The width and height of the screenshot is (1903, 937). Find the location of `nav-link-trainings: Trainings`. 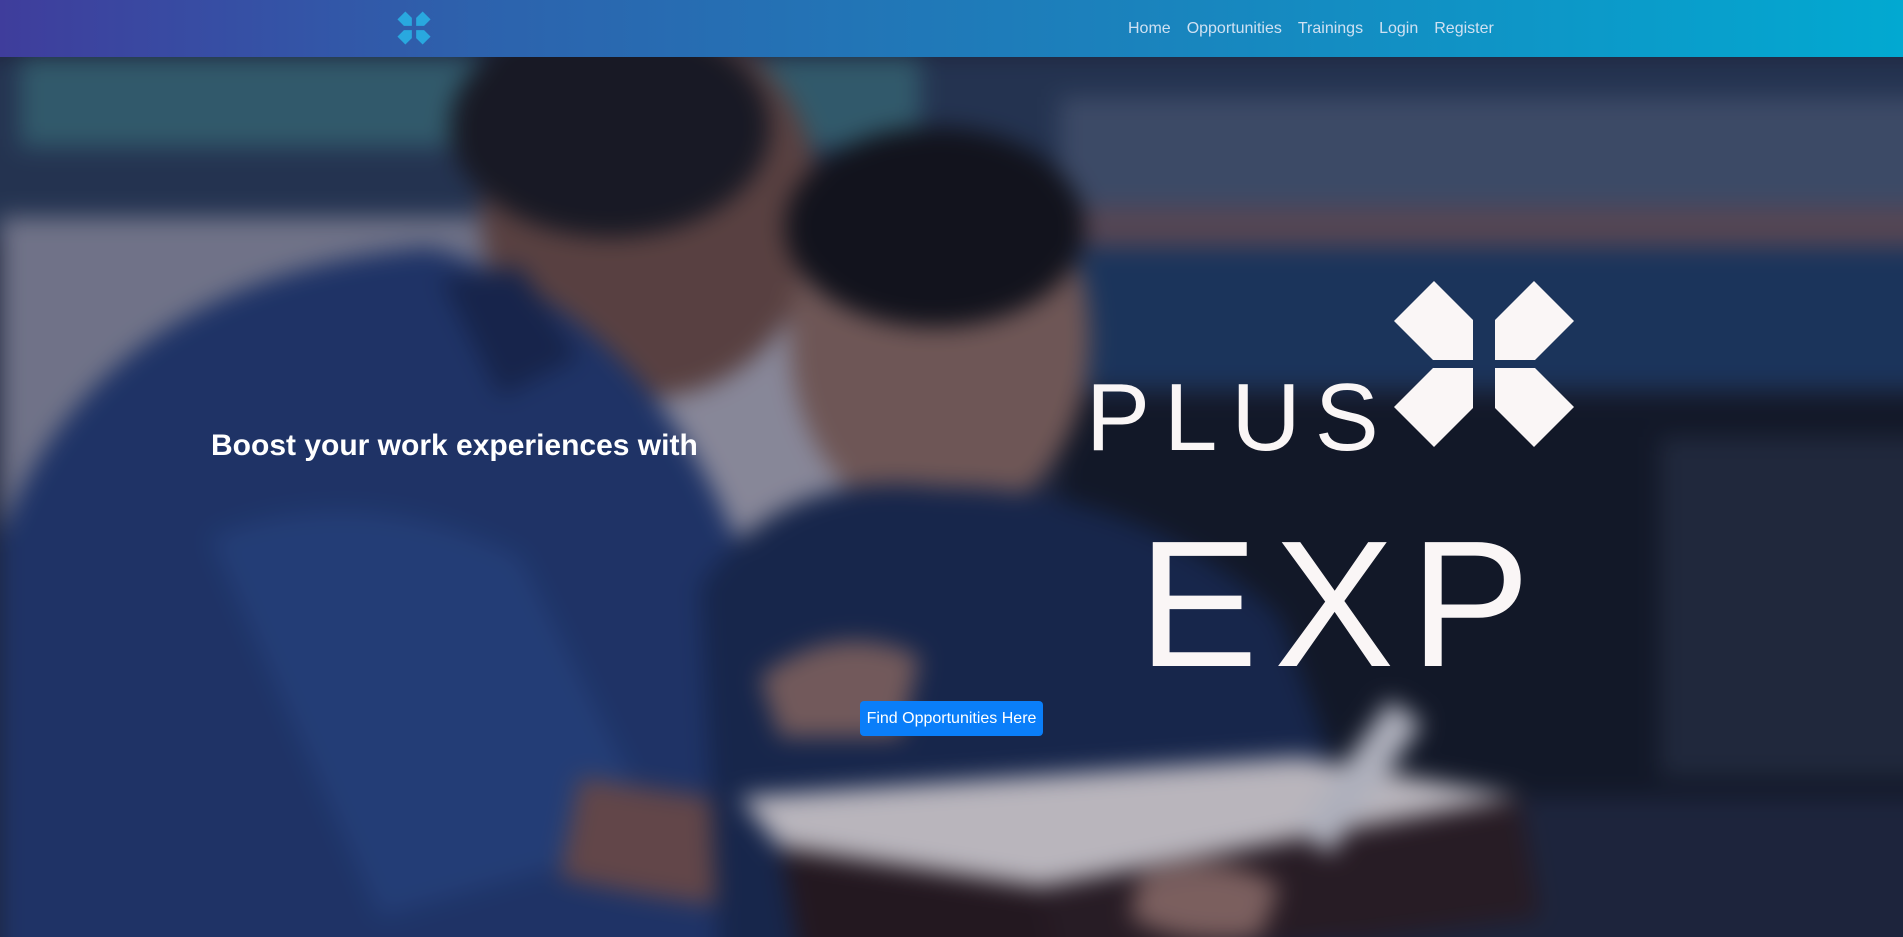

nav-link-trainings: Trainings is located at coordinates (1330, 29).